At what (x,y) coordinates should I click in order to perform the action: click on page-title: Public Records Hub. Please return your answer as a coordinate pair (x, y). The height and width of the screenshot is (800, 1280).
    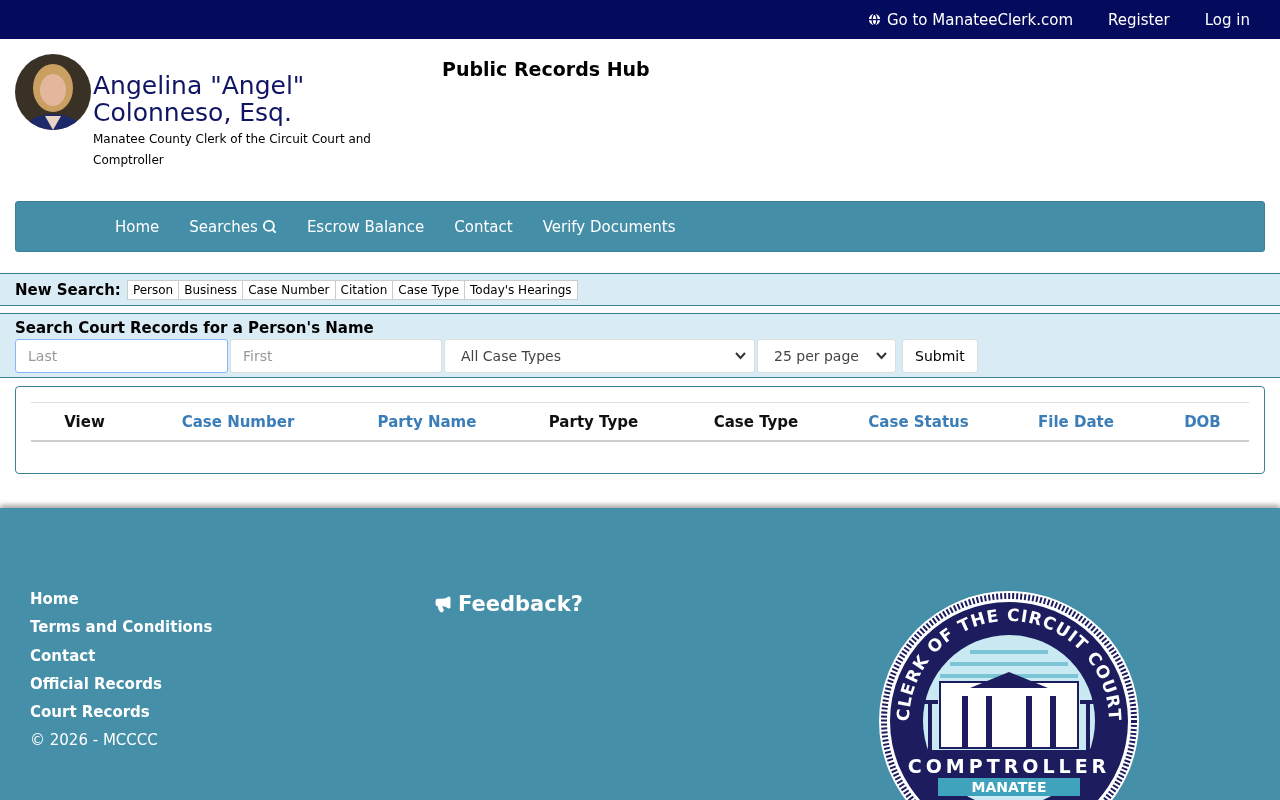
    Looking at the image, I should click on (546, 70).